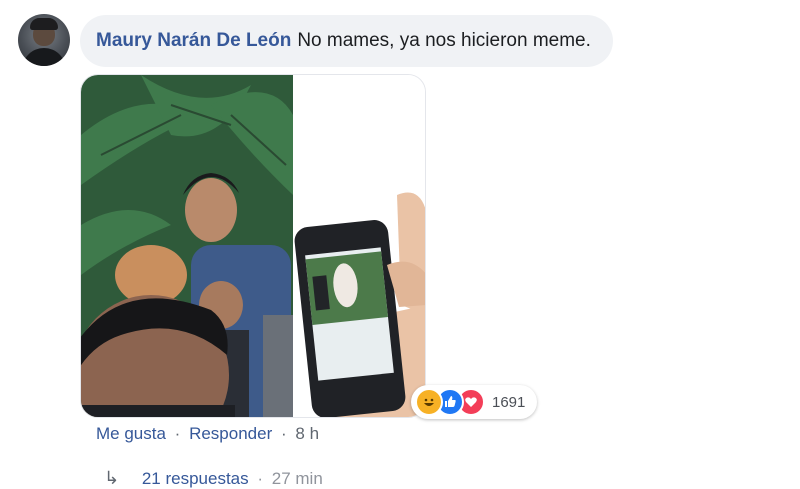 This screenshot has height=489, width=800. Describe the element at coordinates (131, 433) in the screenshot. I see `like-link: Me gusta` at that location.